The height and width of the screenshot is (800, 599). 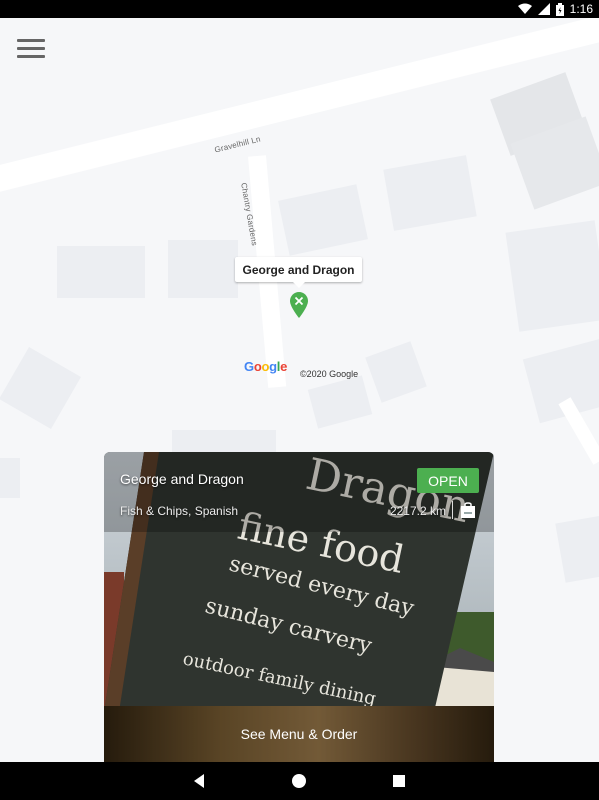 I want to click on signal-icon, so click(x=543, y=9).